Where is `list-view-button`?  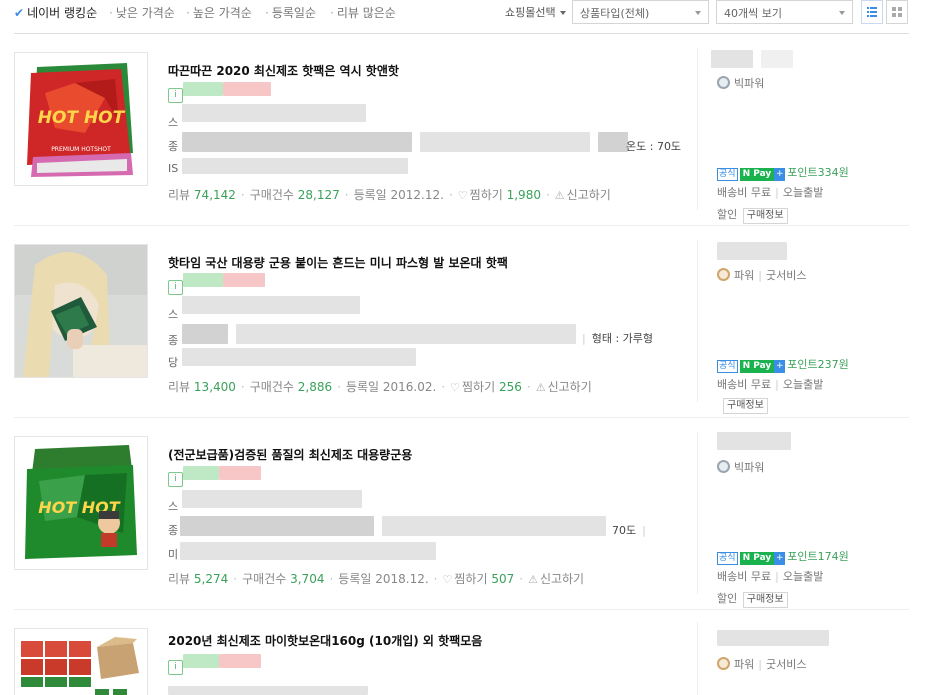
list-view-button is located at coordinates (872, 12).